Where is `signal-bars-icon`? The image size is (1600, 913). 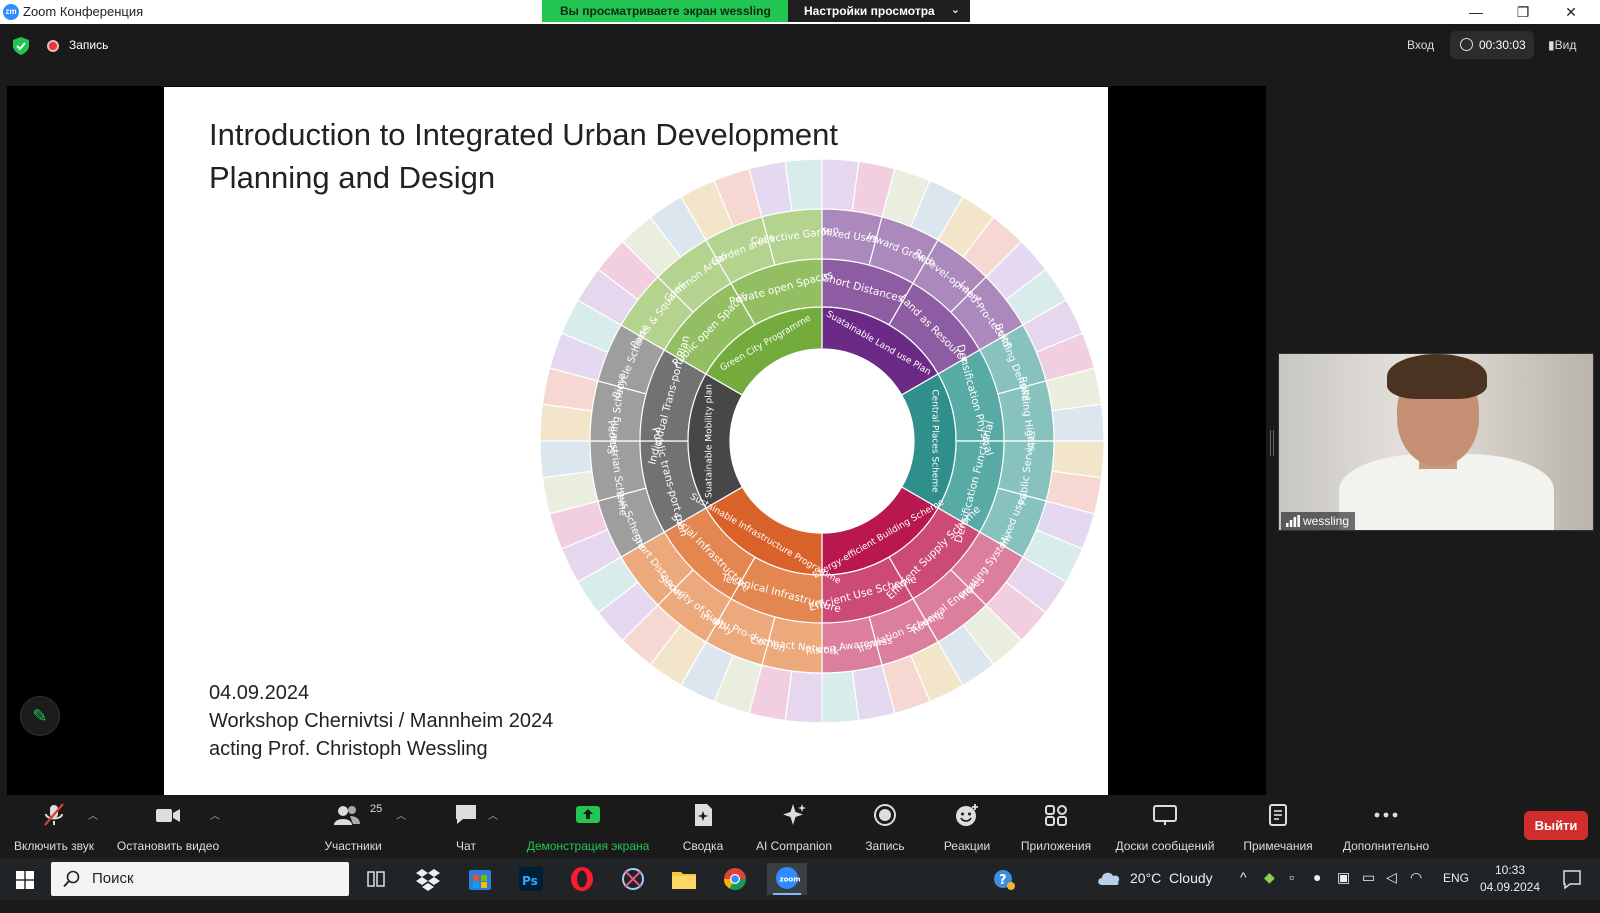
signal-bars-icon is located at coordinates (1293, 521).